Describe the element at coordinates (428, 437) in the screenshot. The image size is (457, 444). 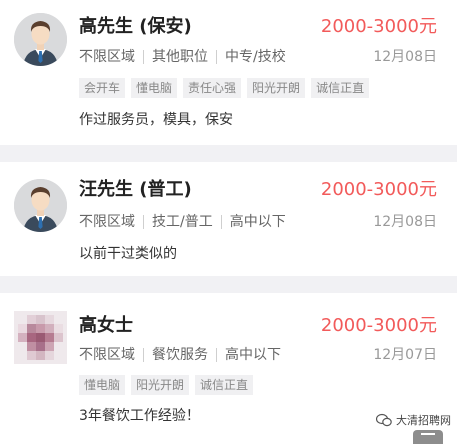
I see `back-to-top-button` at that location.